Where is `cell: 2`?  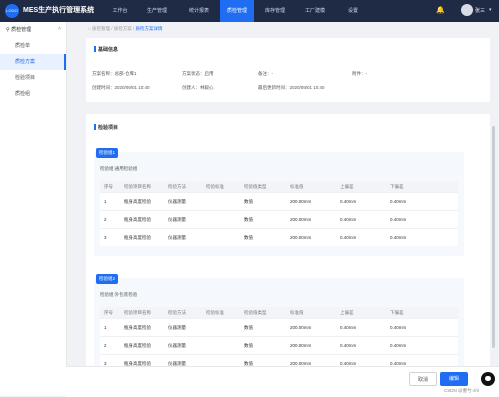 cell: 2 is located at coordinates (110, 345).